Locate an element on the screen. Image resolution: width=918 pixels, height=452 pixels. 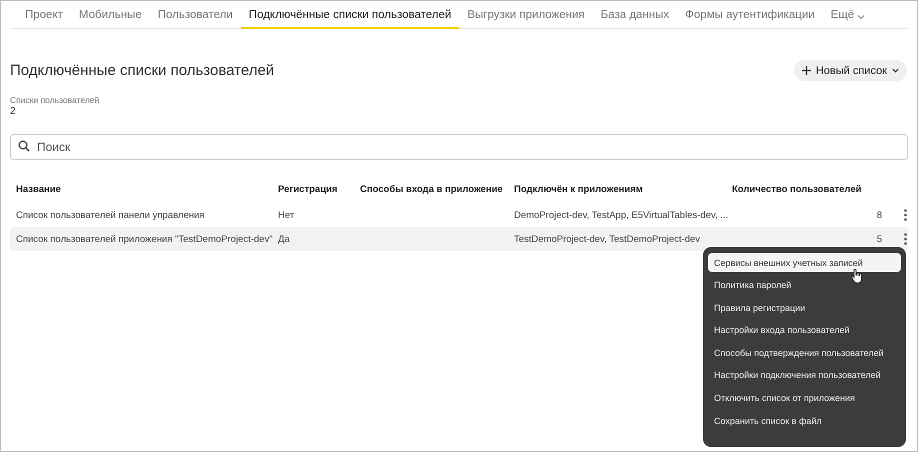
tab: Ещё is located at coordinates (848, 15).